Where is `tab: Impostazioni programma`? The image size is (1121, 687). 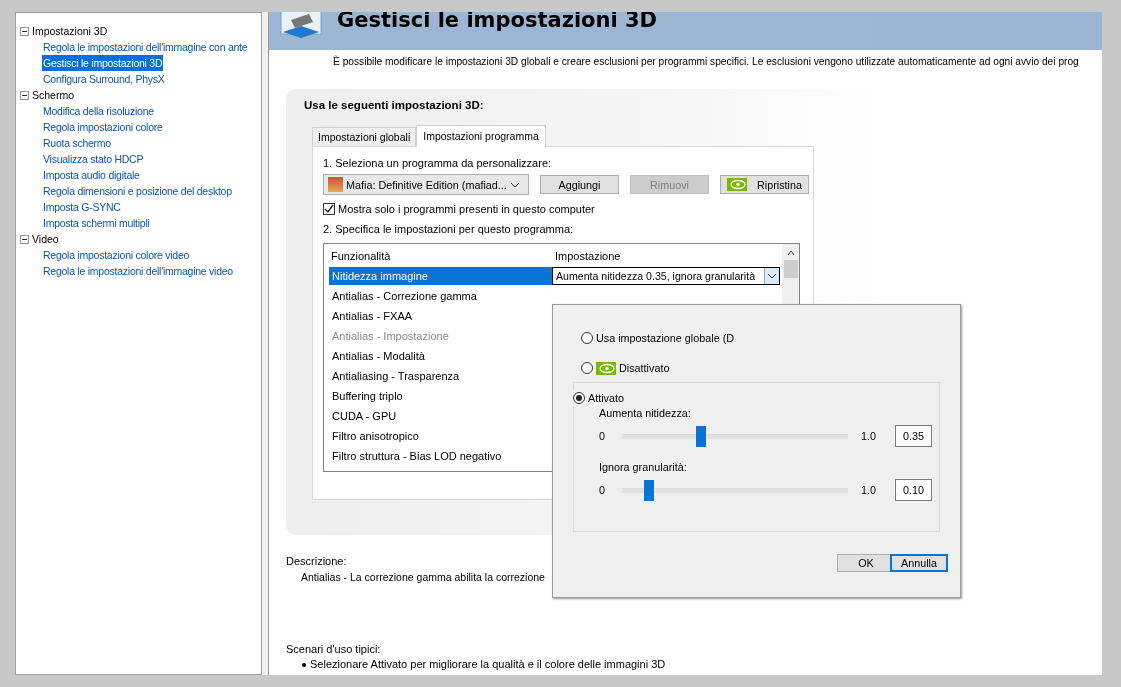 tab: Impostazioni programma is located at coordinates (481, 136).